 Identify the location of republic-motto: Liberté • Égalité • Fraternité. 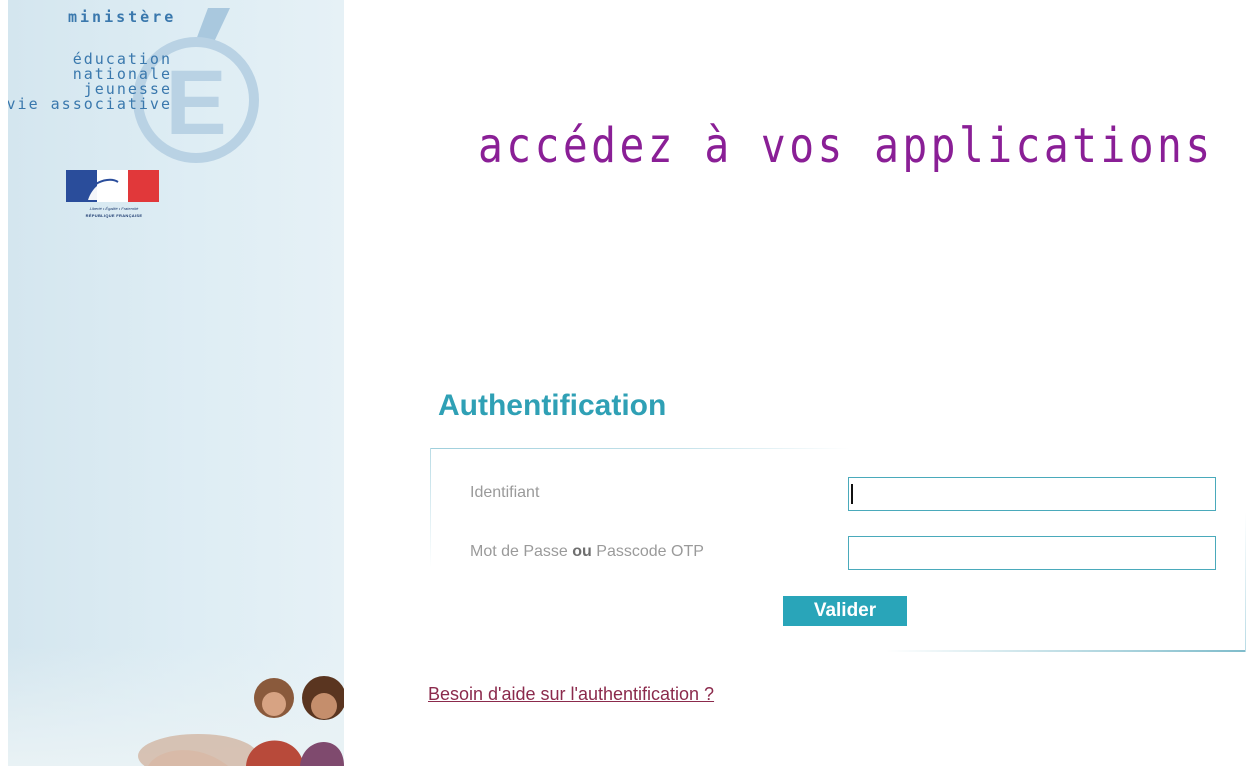
(114, 208).